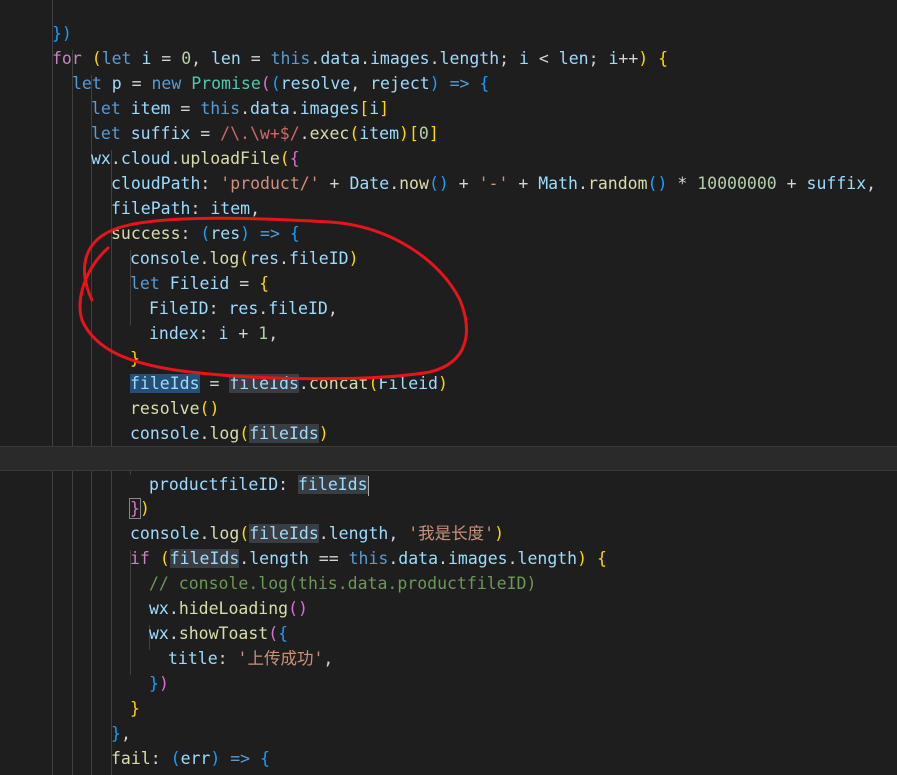  Describe the element at coordinates (448, 194) in the screenshot. I see `code-line: filePath: item,` at that location.